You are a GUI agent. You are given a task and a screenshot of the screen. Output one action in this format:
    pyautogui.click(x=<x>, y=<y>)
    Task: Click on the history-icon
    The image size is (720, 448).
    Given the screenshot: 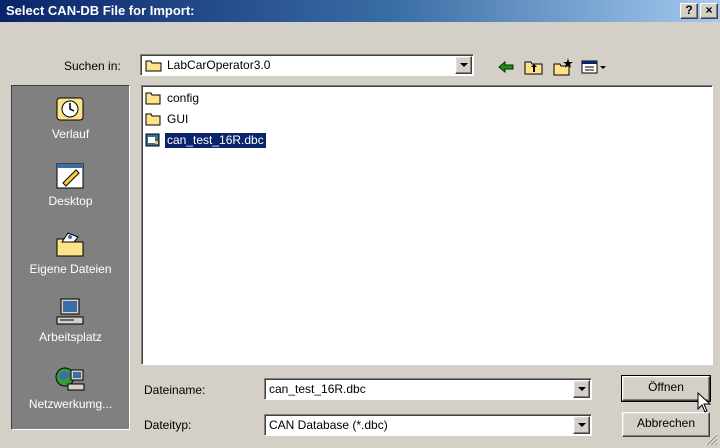 What is the action you would take?
    pyautogui.click(x=70, y=109)
    